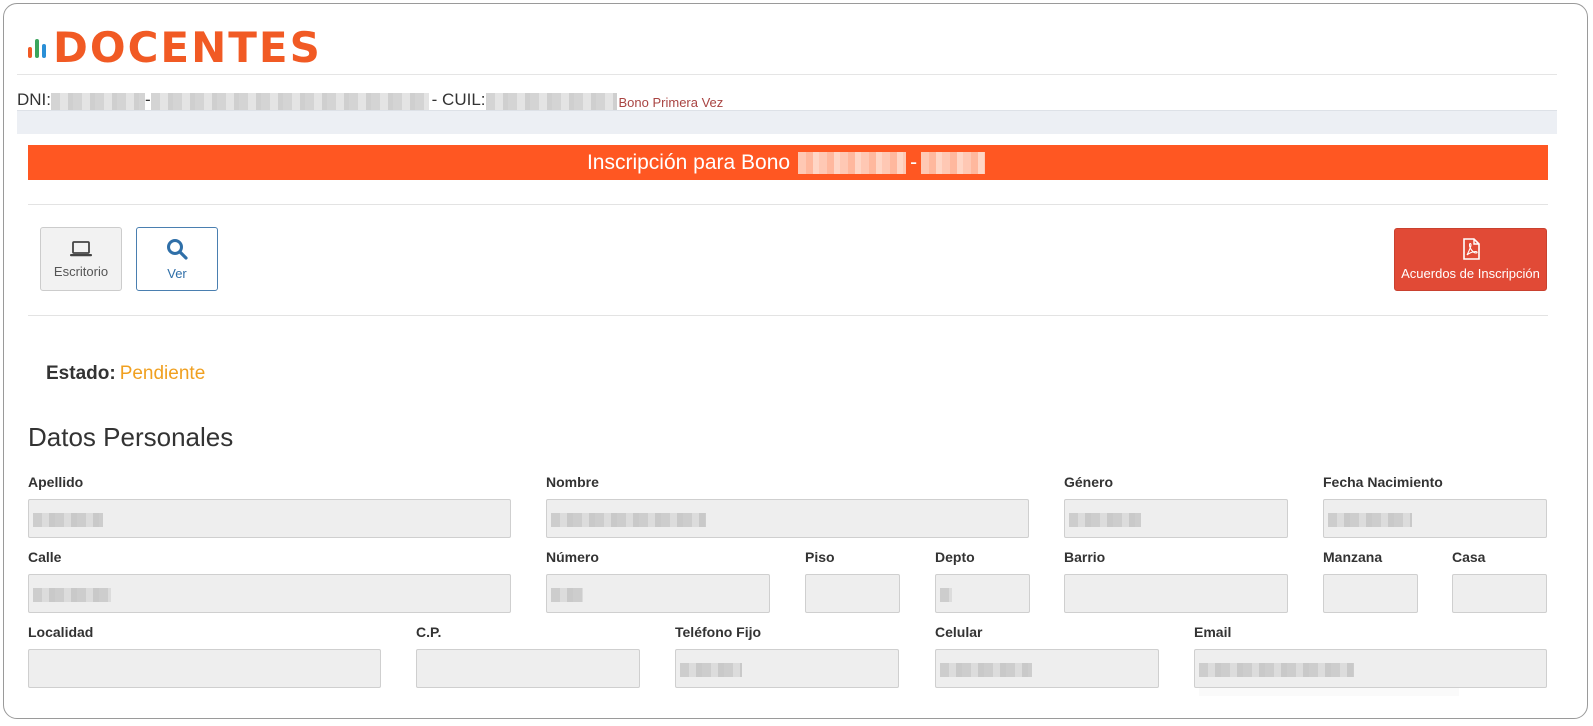 Image resolution: width=1593 pixels, height=726 pixels. What do you see at coordinates (187, 47) in the screenshot?
I see `logo-text: DOCENTES` at bounding box center [187, 47].